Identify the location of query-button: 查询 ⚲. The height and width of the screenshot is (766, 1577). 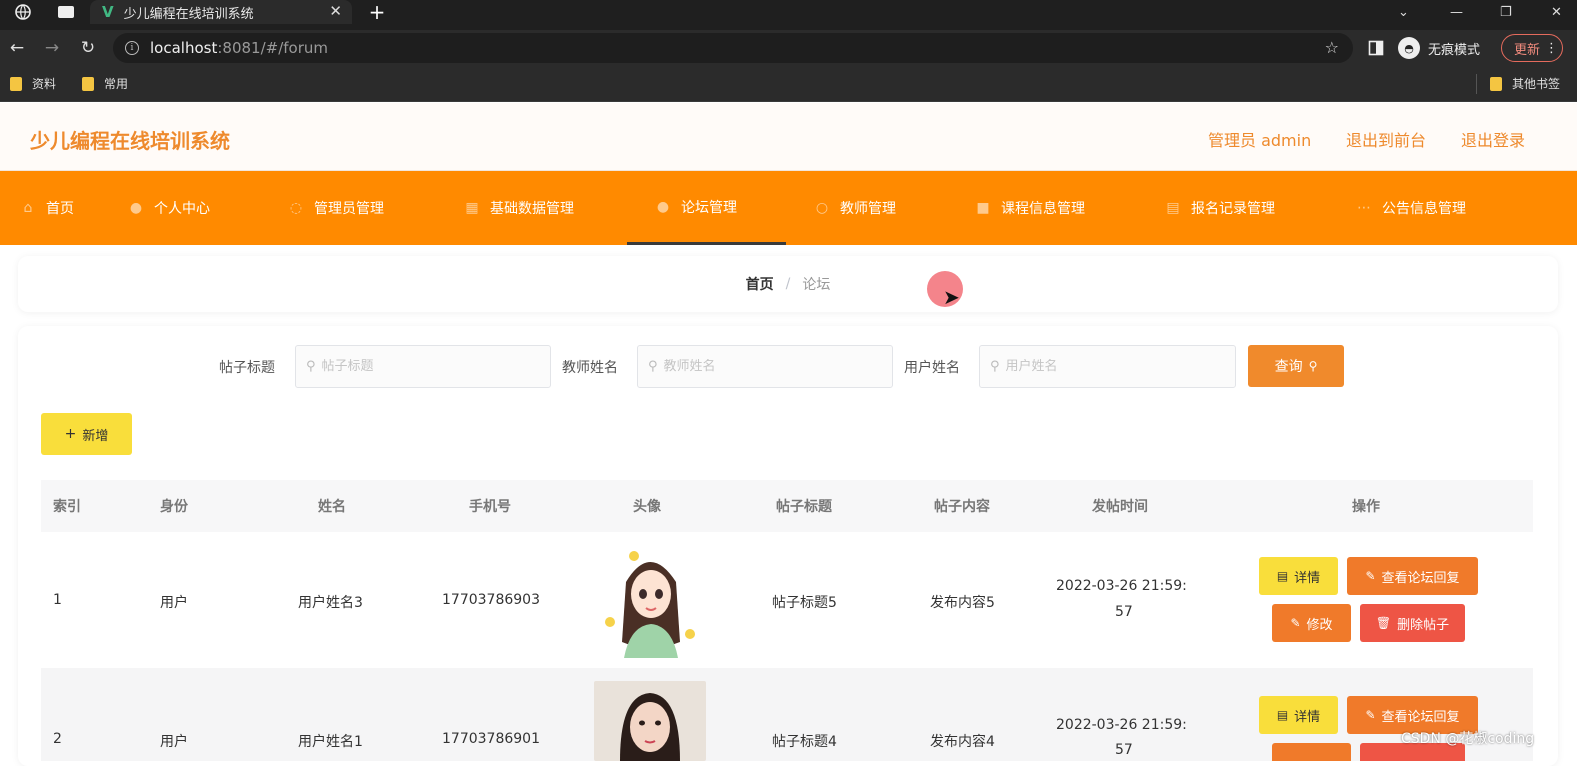
(1296, 366).